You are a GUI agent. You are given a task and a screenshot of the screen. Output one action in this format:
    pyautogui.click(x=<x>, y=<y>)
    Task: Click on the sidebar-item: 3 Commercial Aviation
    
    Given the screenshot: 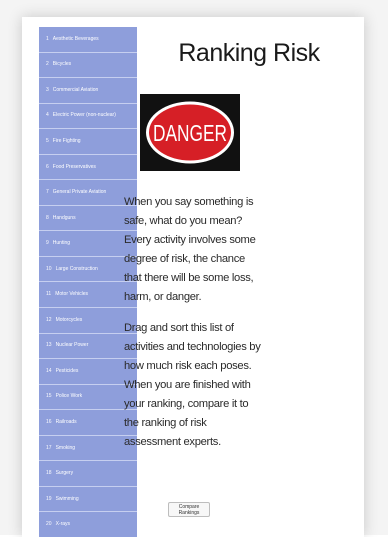 What is the action you would take?
    pyautogui.click(x=88, y=91)
    